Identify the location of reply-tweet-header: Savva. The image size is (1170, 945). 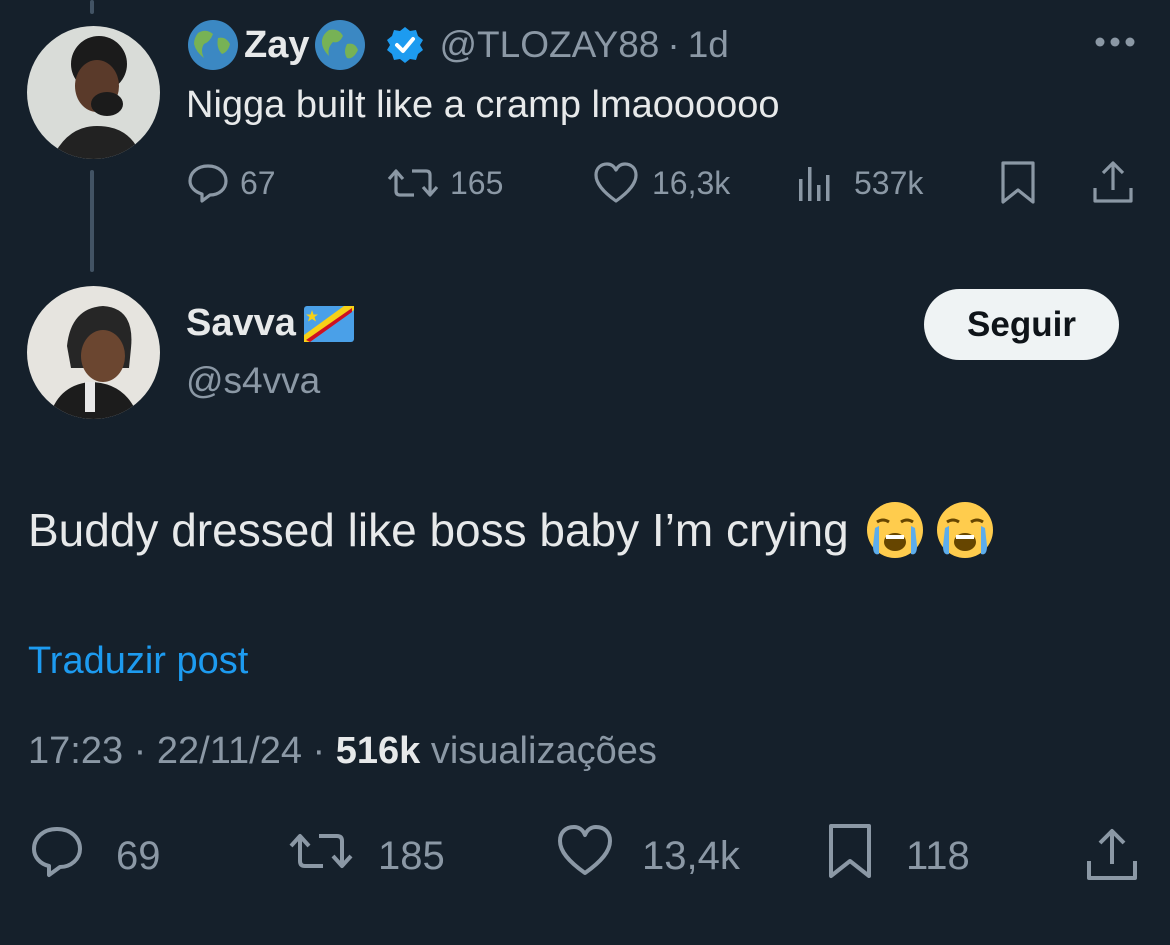
(270, 323).